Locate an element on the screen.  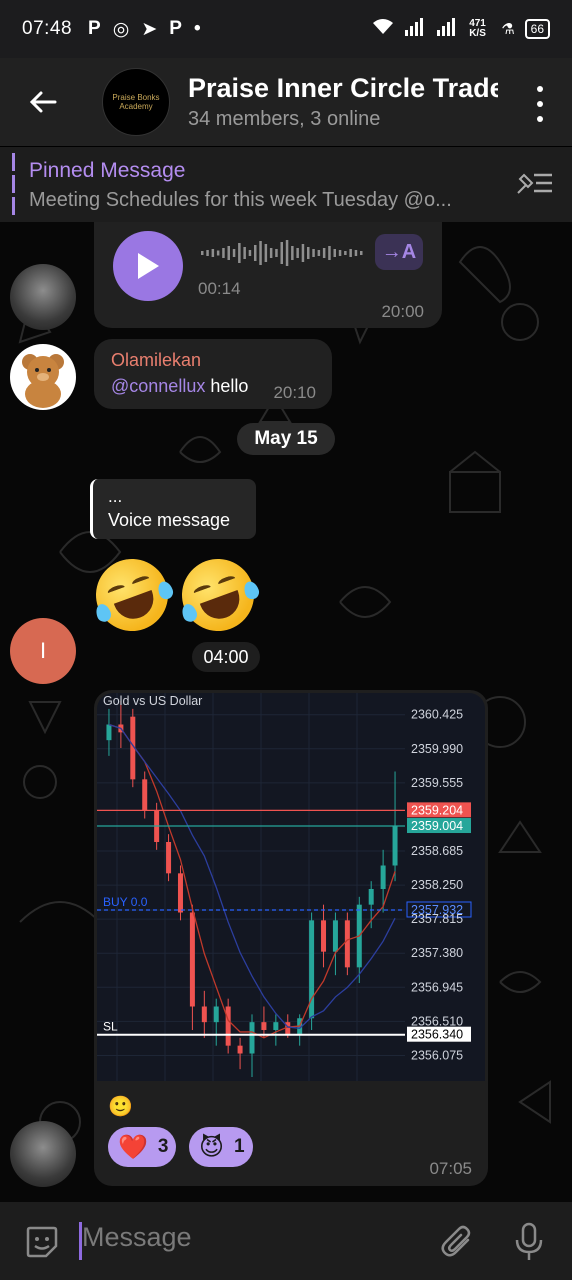
reply-preview: ... Voice message is located at coordinates (173, 509).